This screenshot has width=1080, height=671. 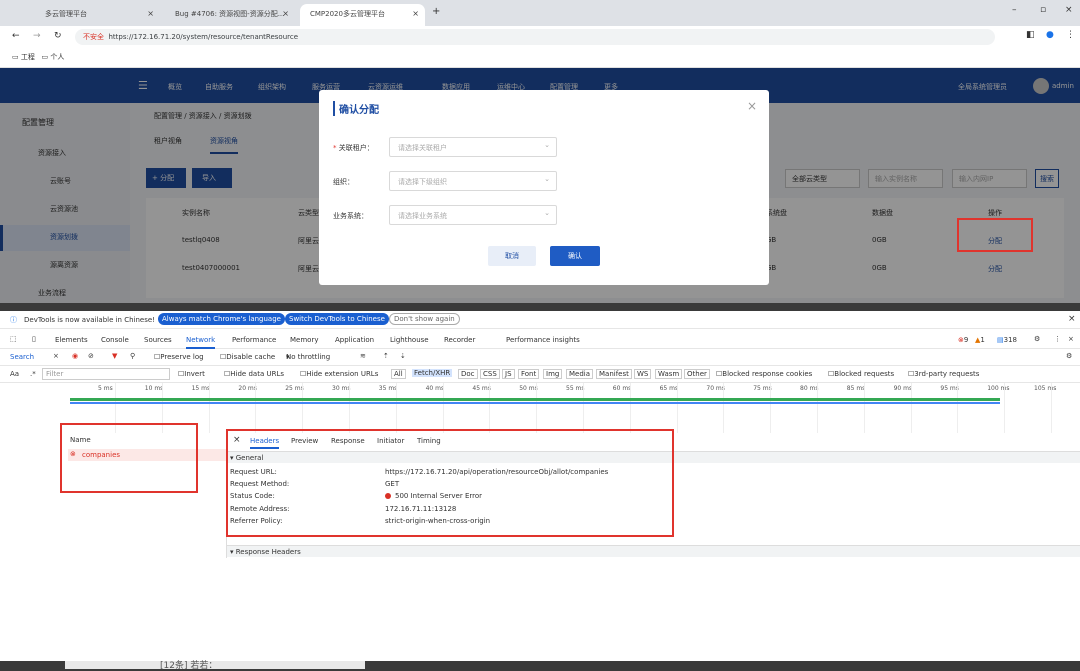 I want to click on org-select: 请选择下级组织 ⌄, so click(x=473, y=181).